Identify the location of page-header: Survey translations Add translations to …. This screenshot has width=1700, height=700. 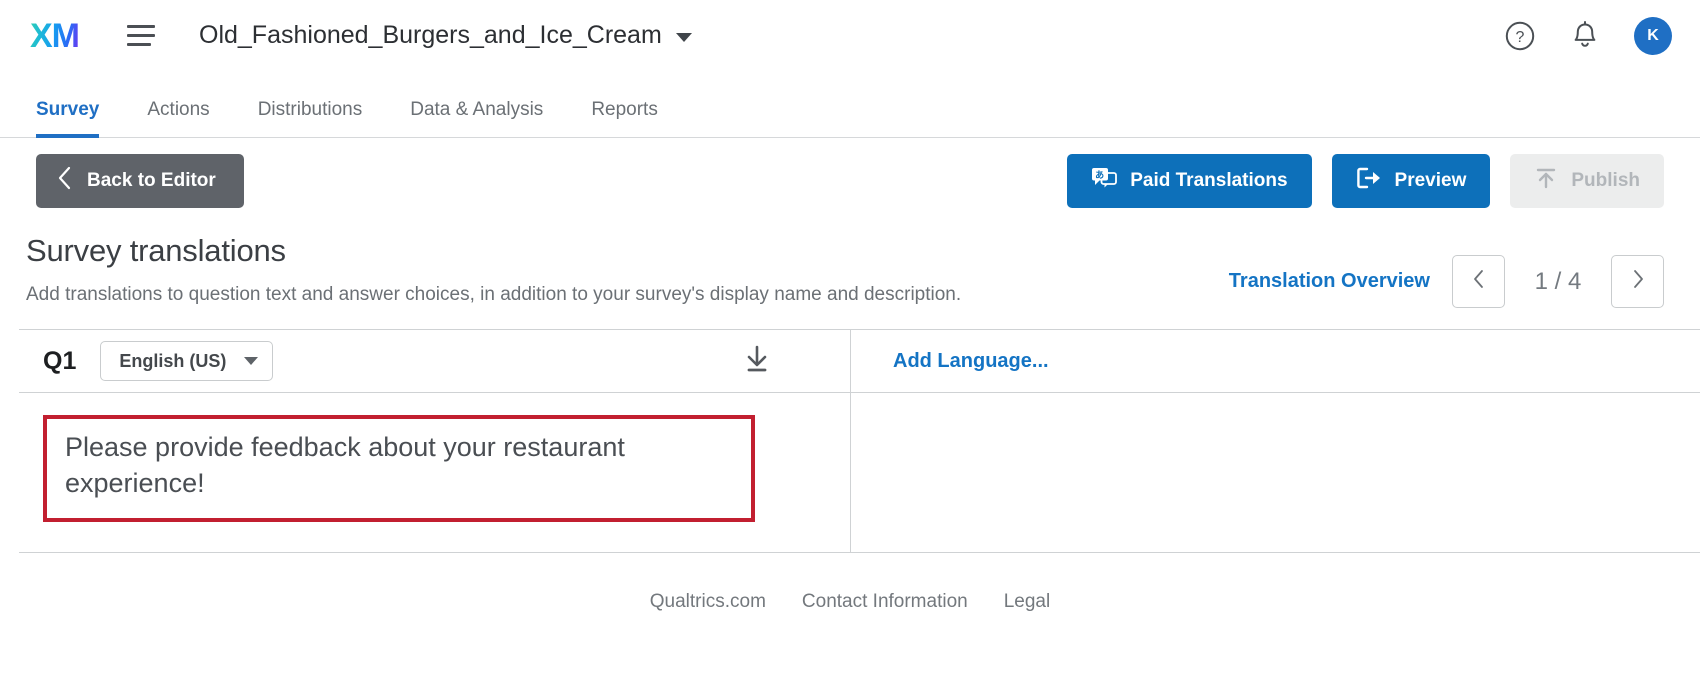
(850, 266).